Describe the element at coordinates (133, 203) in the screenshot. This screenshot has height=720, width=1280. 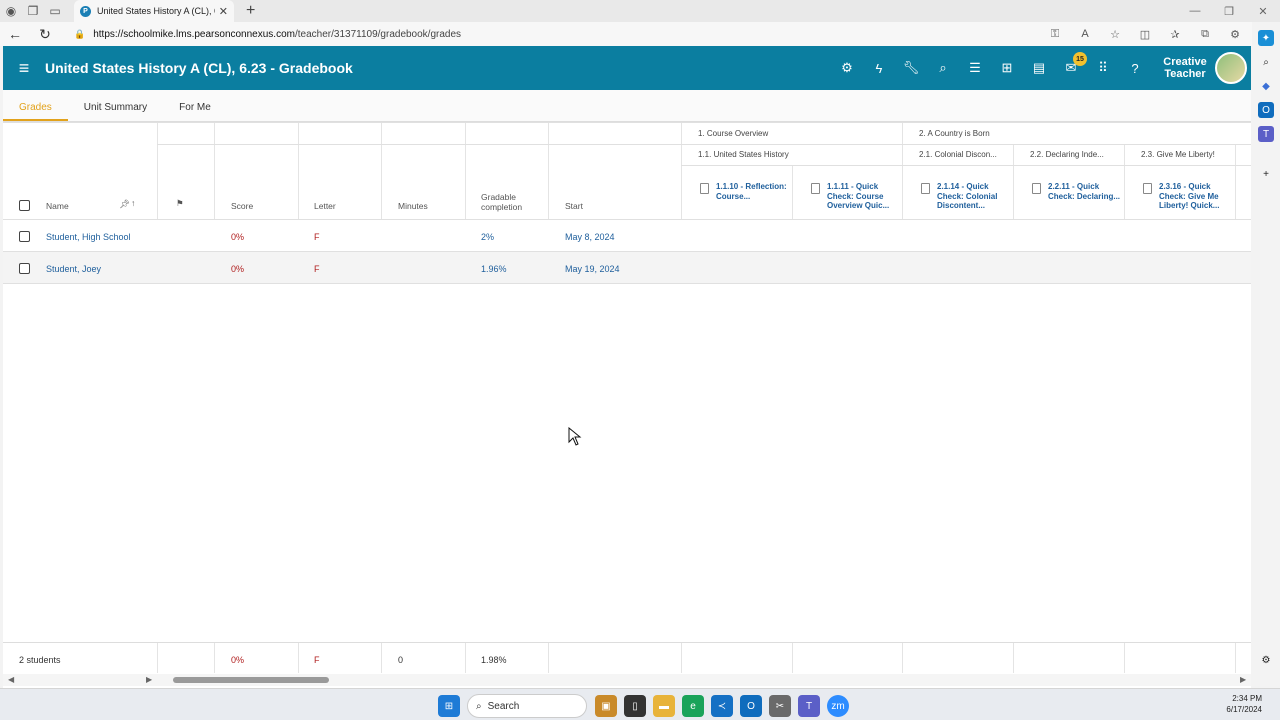
I see `sort-up-icon: ↑` at that location.